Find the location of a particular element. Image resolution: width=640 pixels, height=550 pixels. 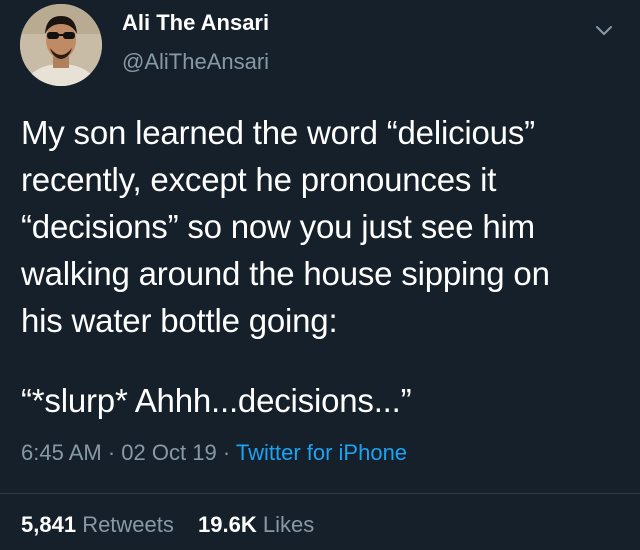

retweets-stat: 5,841 Retweets is located at coordinates (97, 525).